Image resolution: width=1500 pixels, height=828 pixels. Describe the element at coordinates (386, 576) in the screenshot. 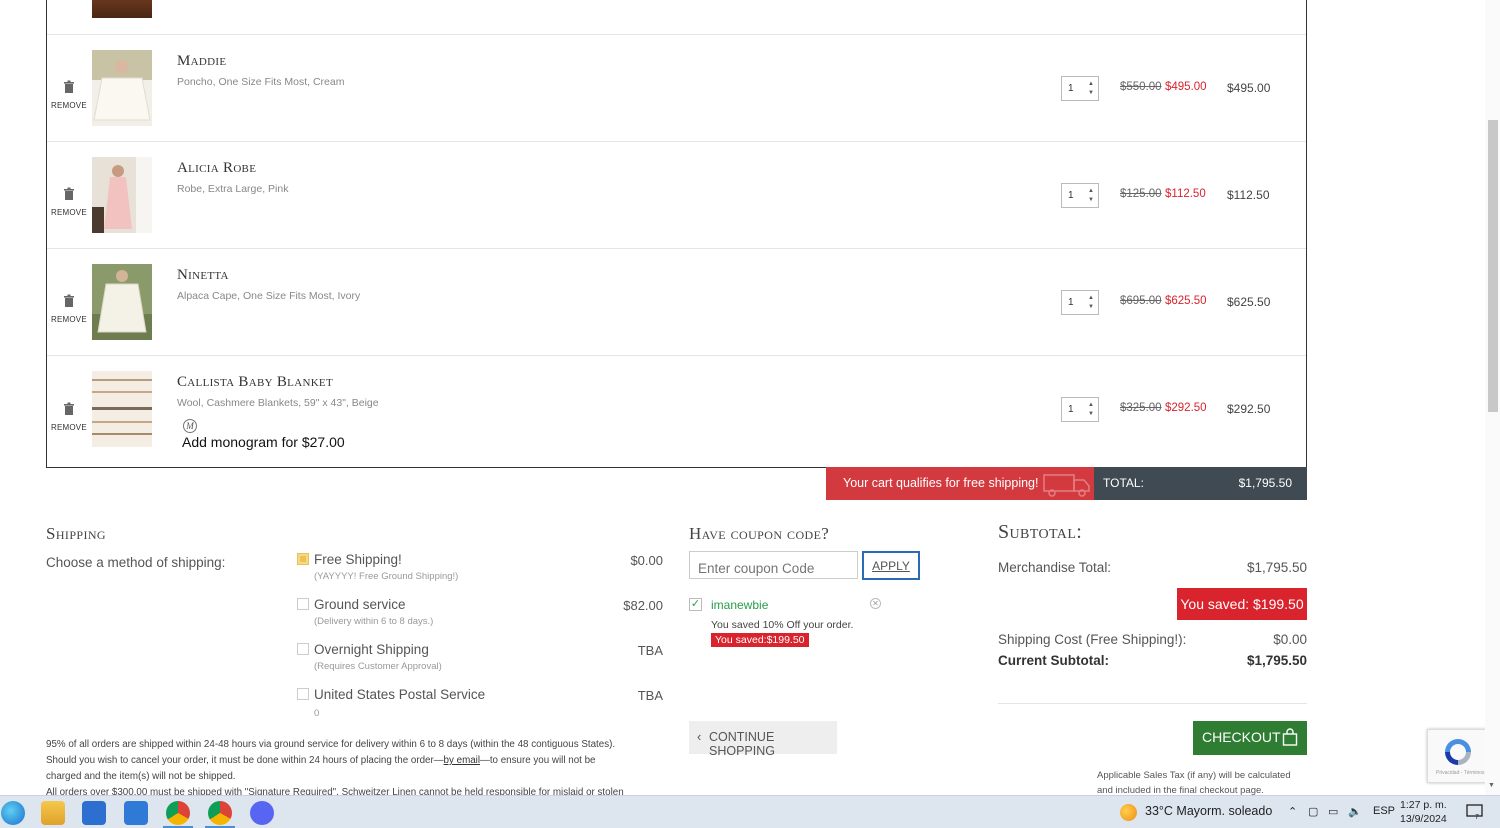

I see `shipping-option-detail: (YAYYYY! Free Ground Shipping!)` at that location.